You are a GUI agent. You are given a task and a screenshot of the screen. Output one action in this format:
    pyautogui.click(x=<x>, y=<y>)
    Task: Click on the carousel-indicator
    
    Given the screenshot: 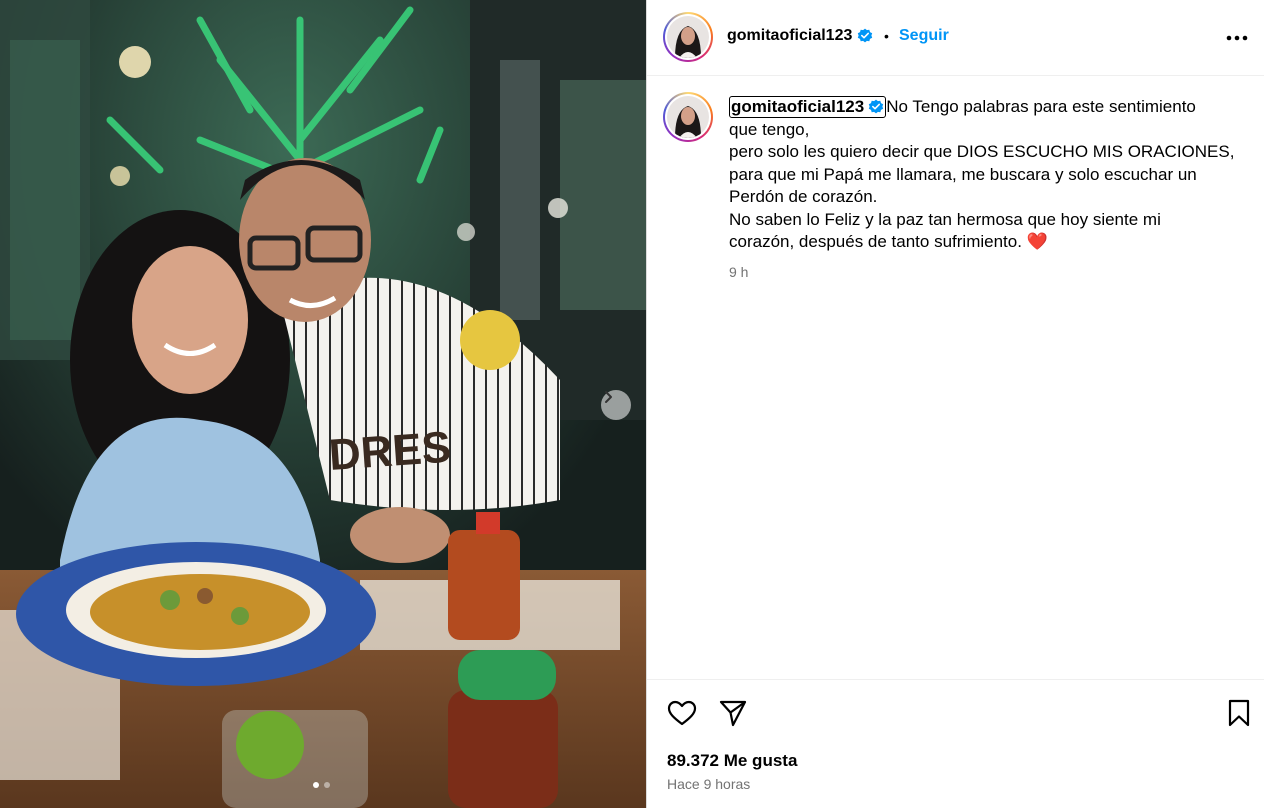 What is the action you would take?
    pyautogui.click(x=321, y=785)
    